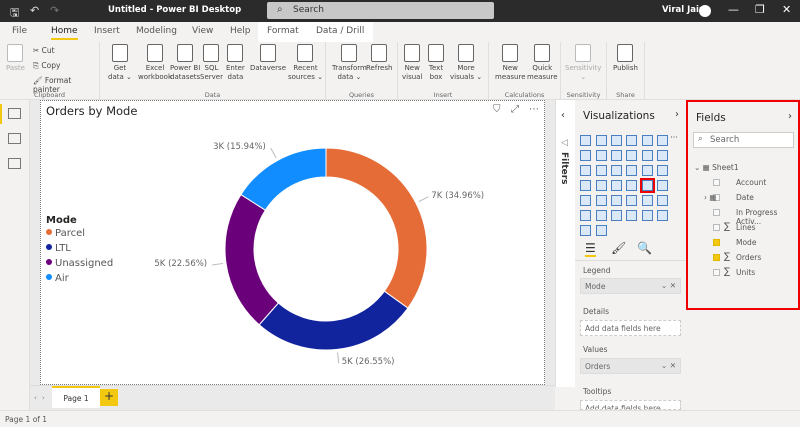  Describe the element at coordinates (155, 63) in the screenshot. I see `excelworkbook-button: Excel workbook` at that location.